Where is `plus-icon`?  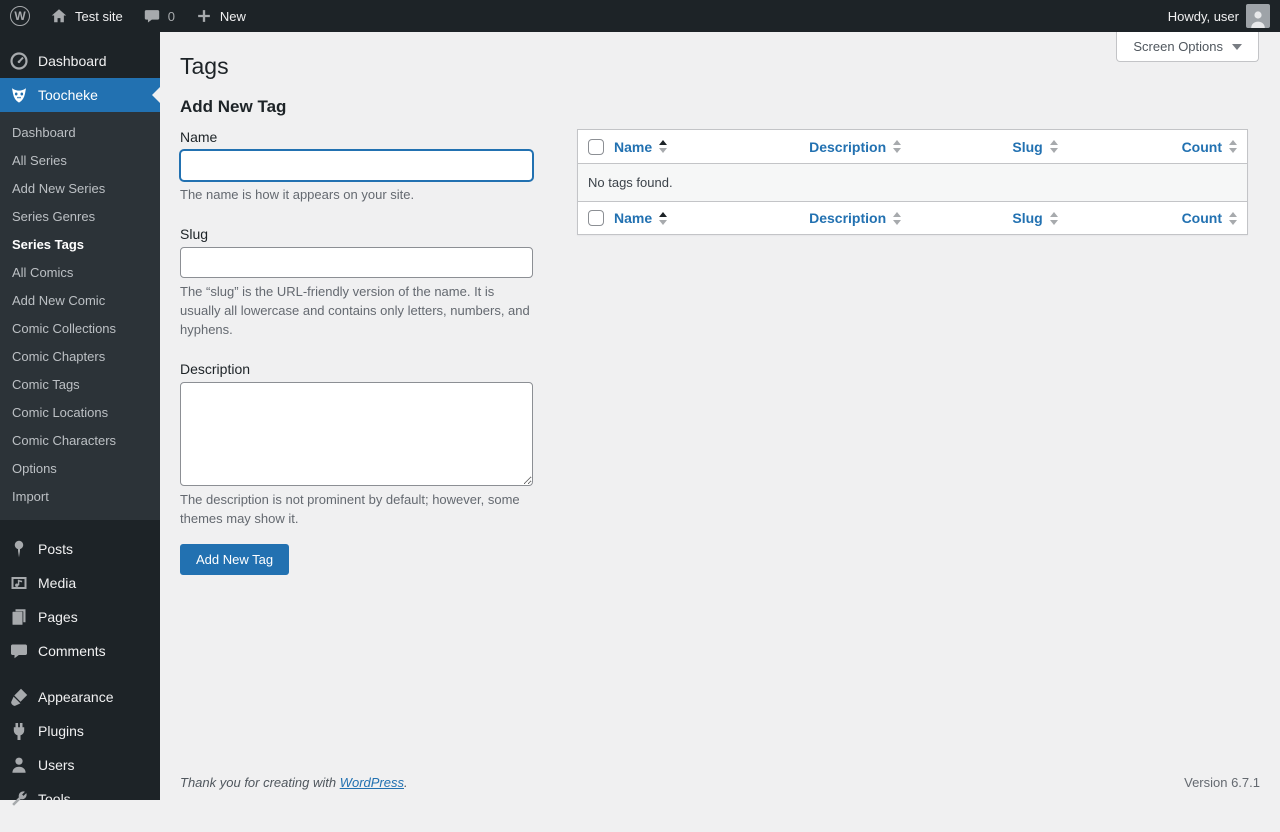
plus-icon is located at coordinates (204, 16).